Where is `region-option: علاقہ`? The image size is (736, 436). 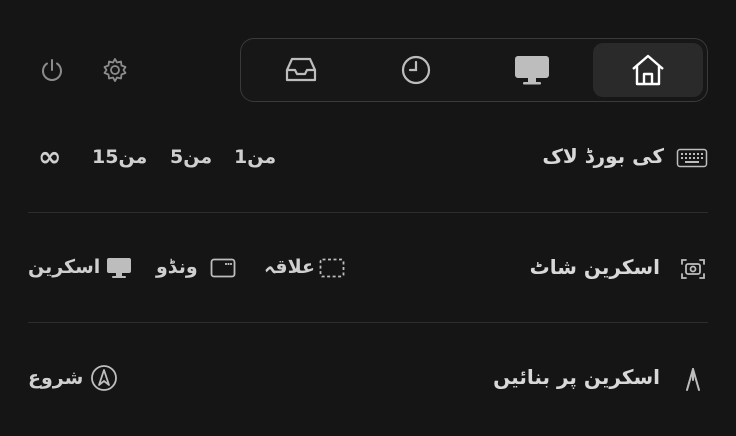 region-option: علاقہ is located at coordinates (289, 267).